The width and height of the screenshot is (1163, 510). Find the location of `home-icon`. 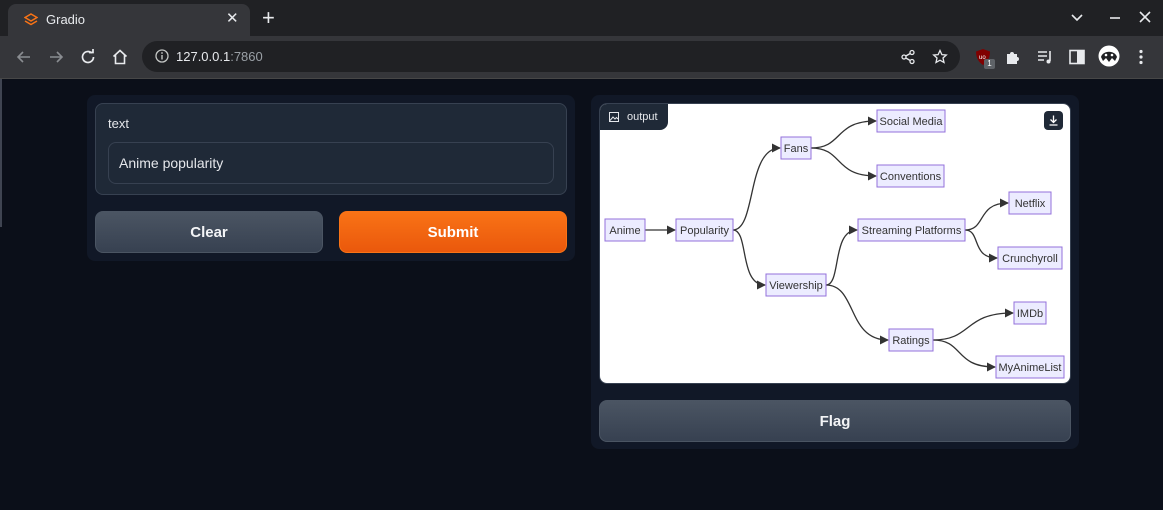

home-icon is located at coordinates (120, 57).